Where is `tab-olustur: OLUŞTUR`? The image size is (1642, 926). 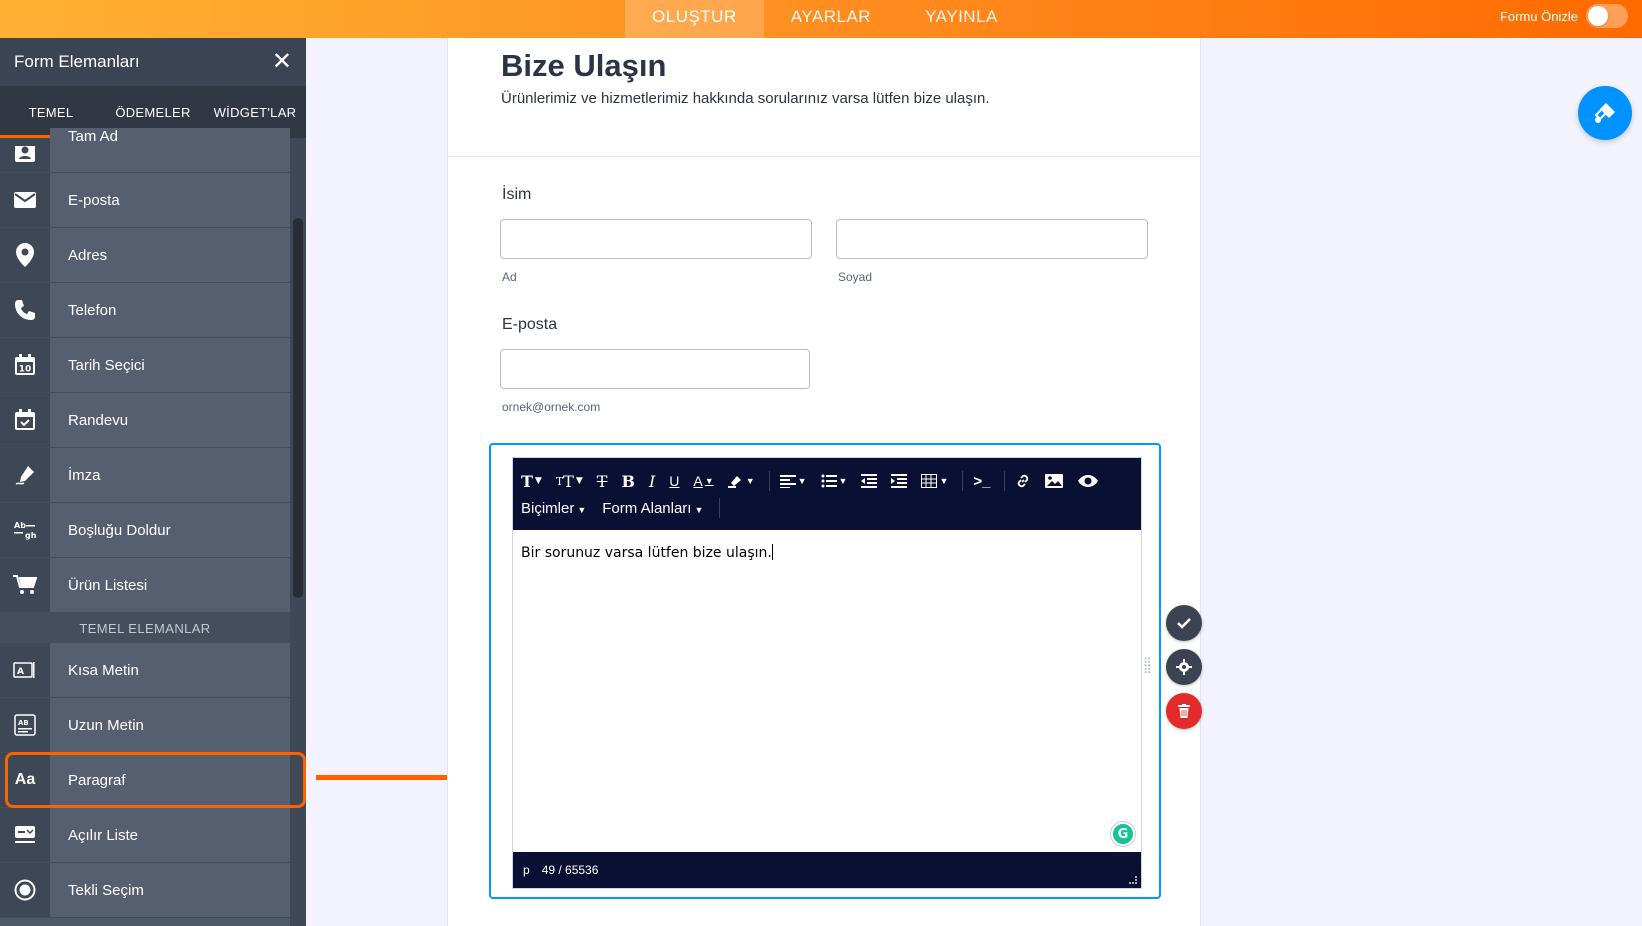
tab-olustur: OLUŞTUR is located at coordinates (694, 19).